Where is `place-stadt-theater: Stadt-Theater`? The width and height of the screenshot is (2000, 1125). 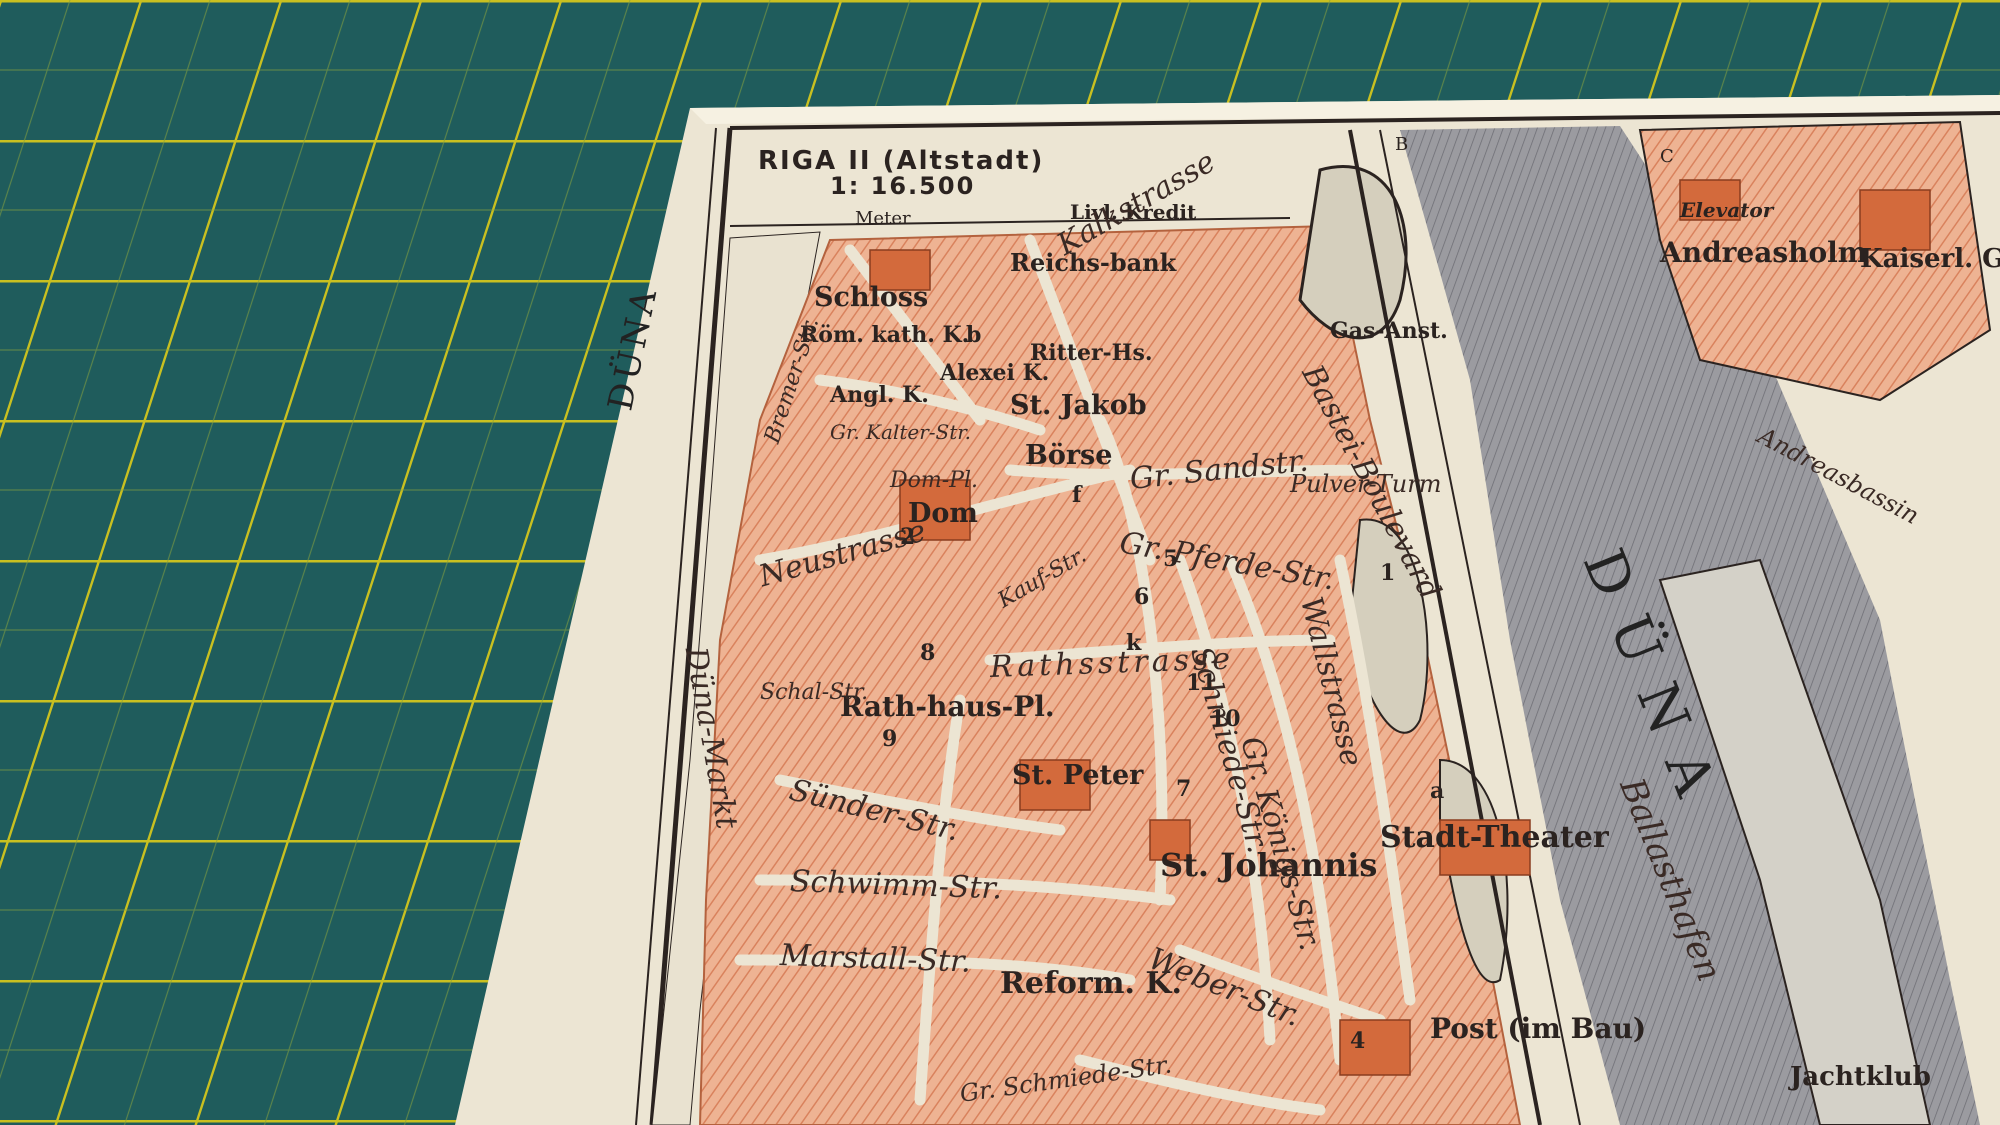
place-stadt-theater: Stadt-Theater is located at coordinates (1494, 837).